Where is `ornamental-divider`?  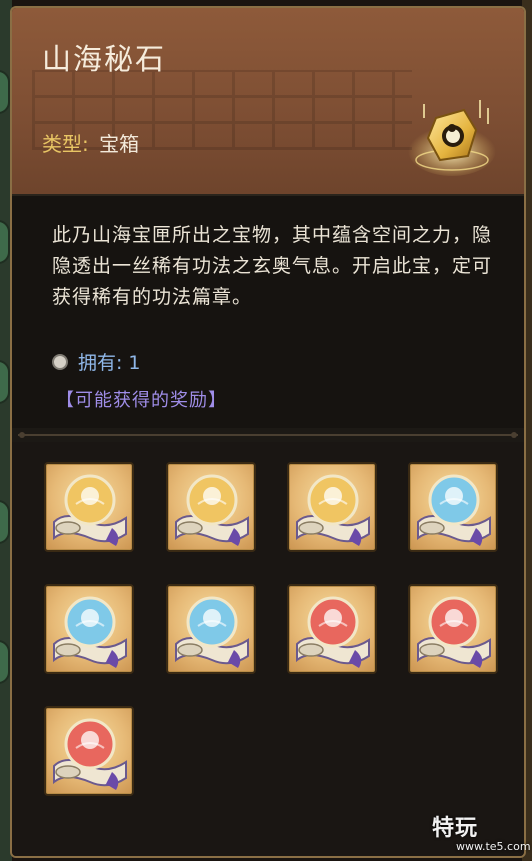
ornamental-divider is located at coordinates (268, 435).